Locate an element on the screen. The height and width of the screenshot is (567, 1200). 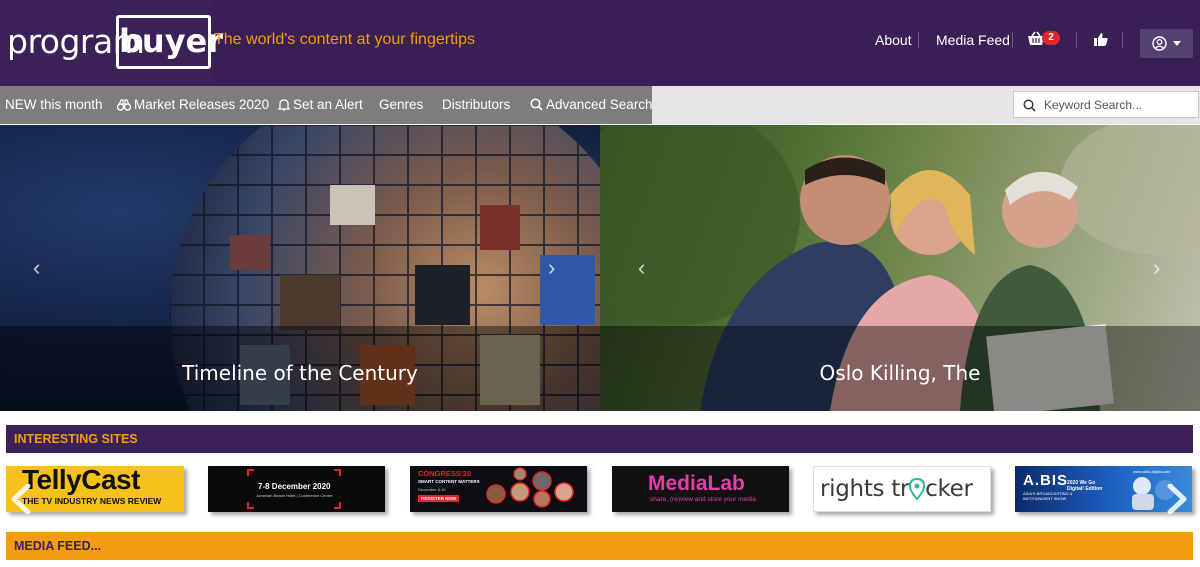
congress-subtitle: SMART CONTENT MATTERS is located at coordinates (449, 481).